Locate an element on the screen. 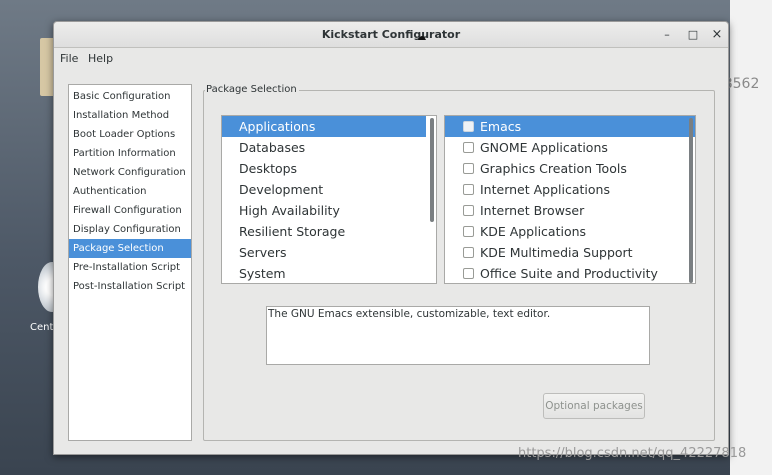  group-item-desktops: Desktops is located at coordinates (329, 168).